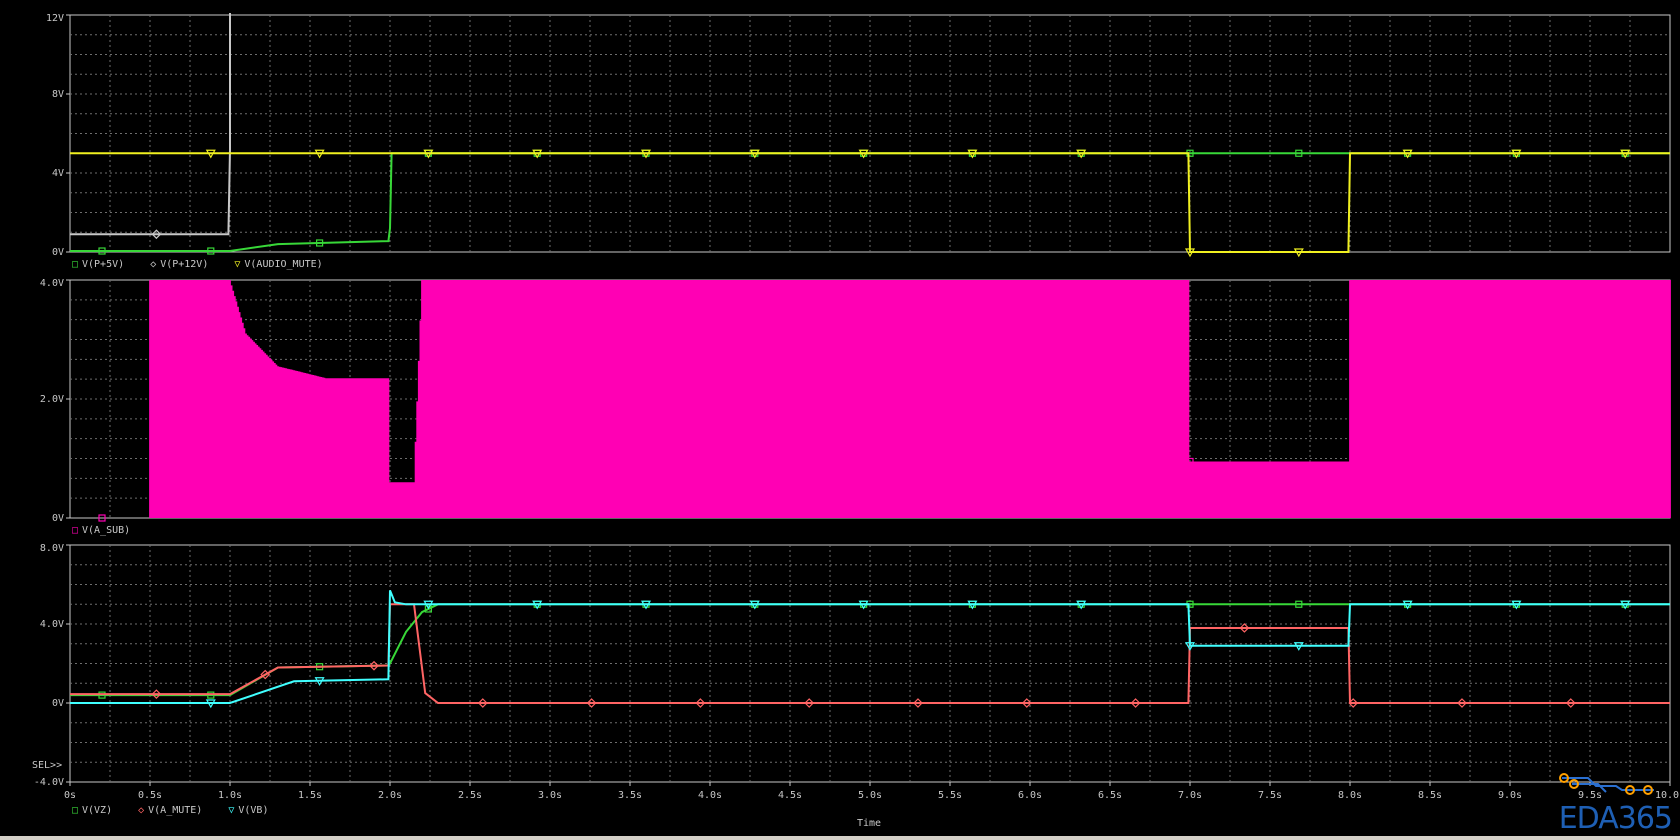  I want to click on x-tick-label: 0.5s, so click(150, 795).